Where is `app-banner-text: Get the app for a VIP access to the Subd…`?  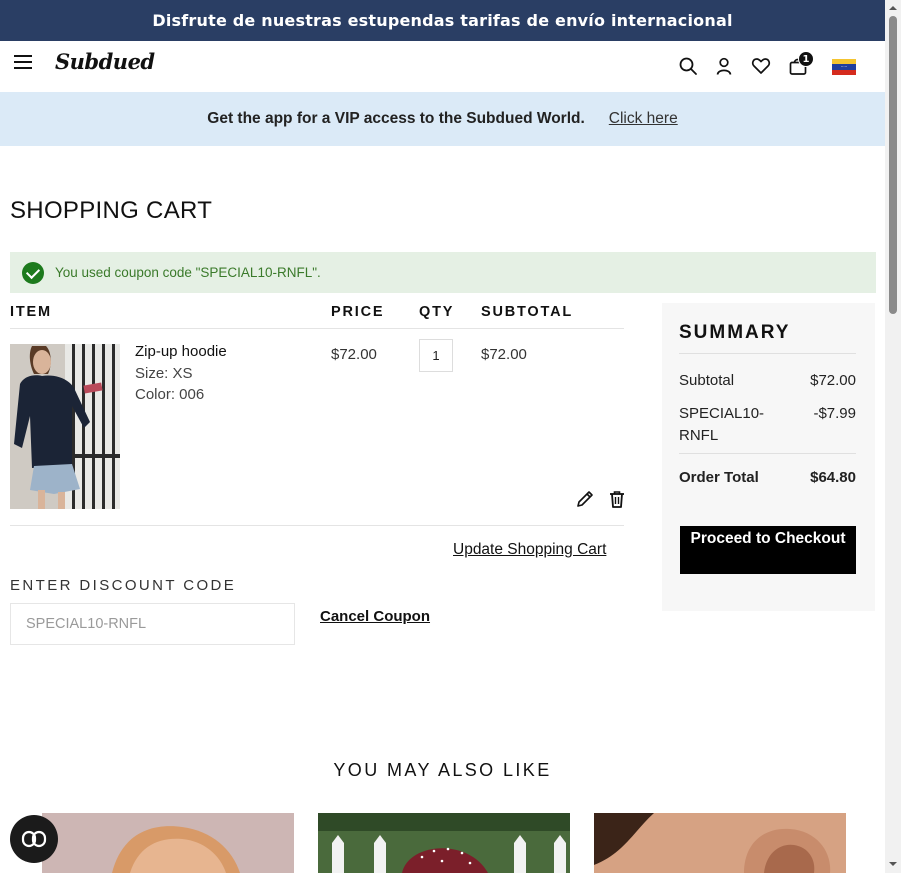
app-banner-text: Get the app for a VIP access to the Subd… is located at coordinates (396, 118).